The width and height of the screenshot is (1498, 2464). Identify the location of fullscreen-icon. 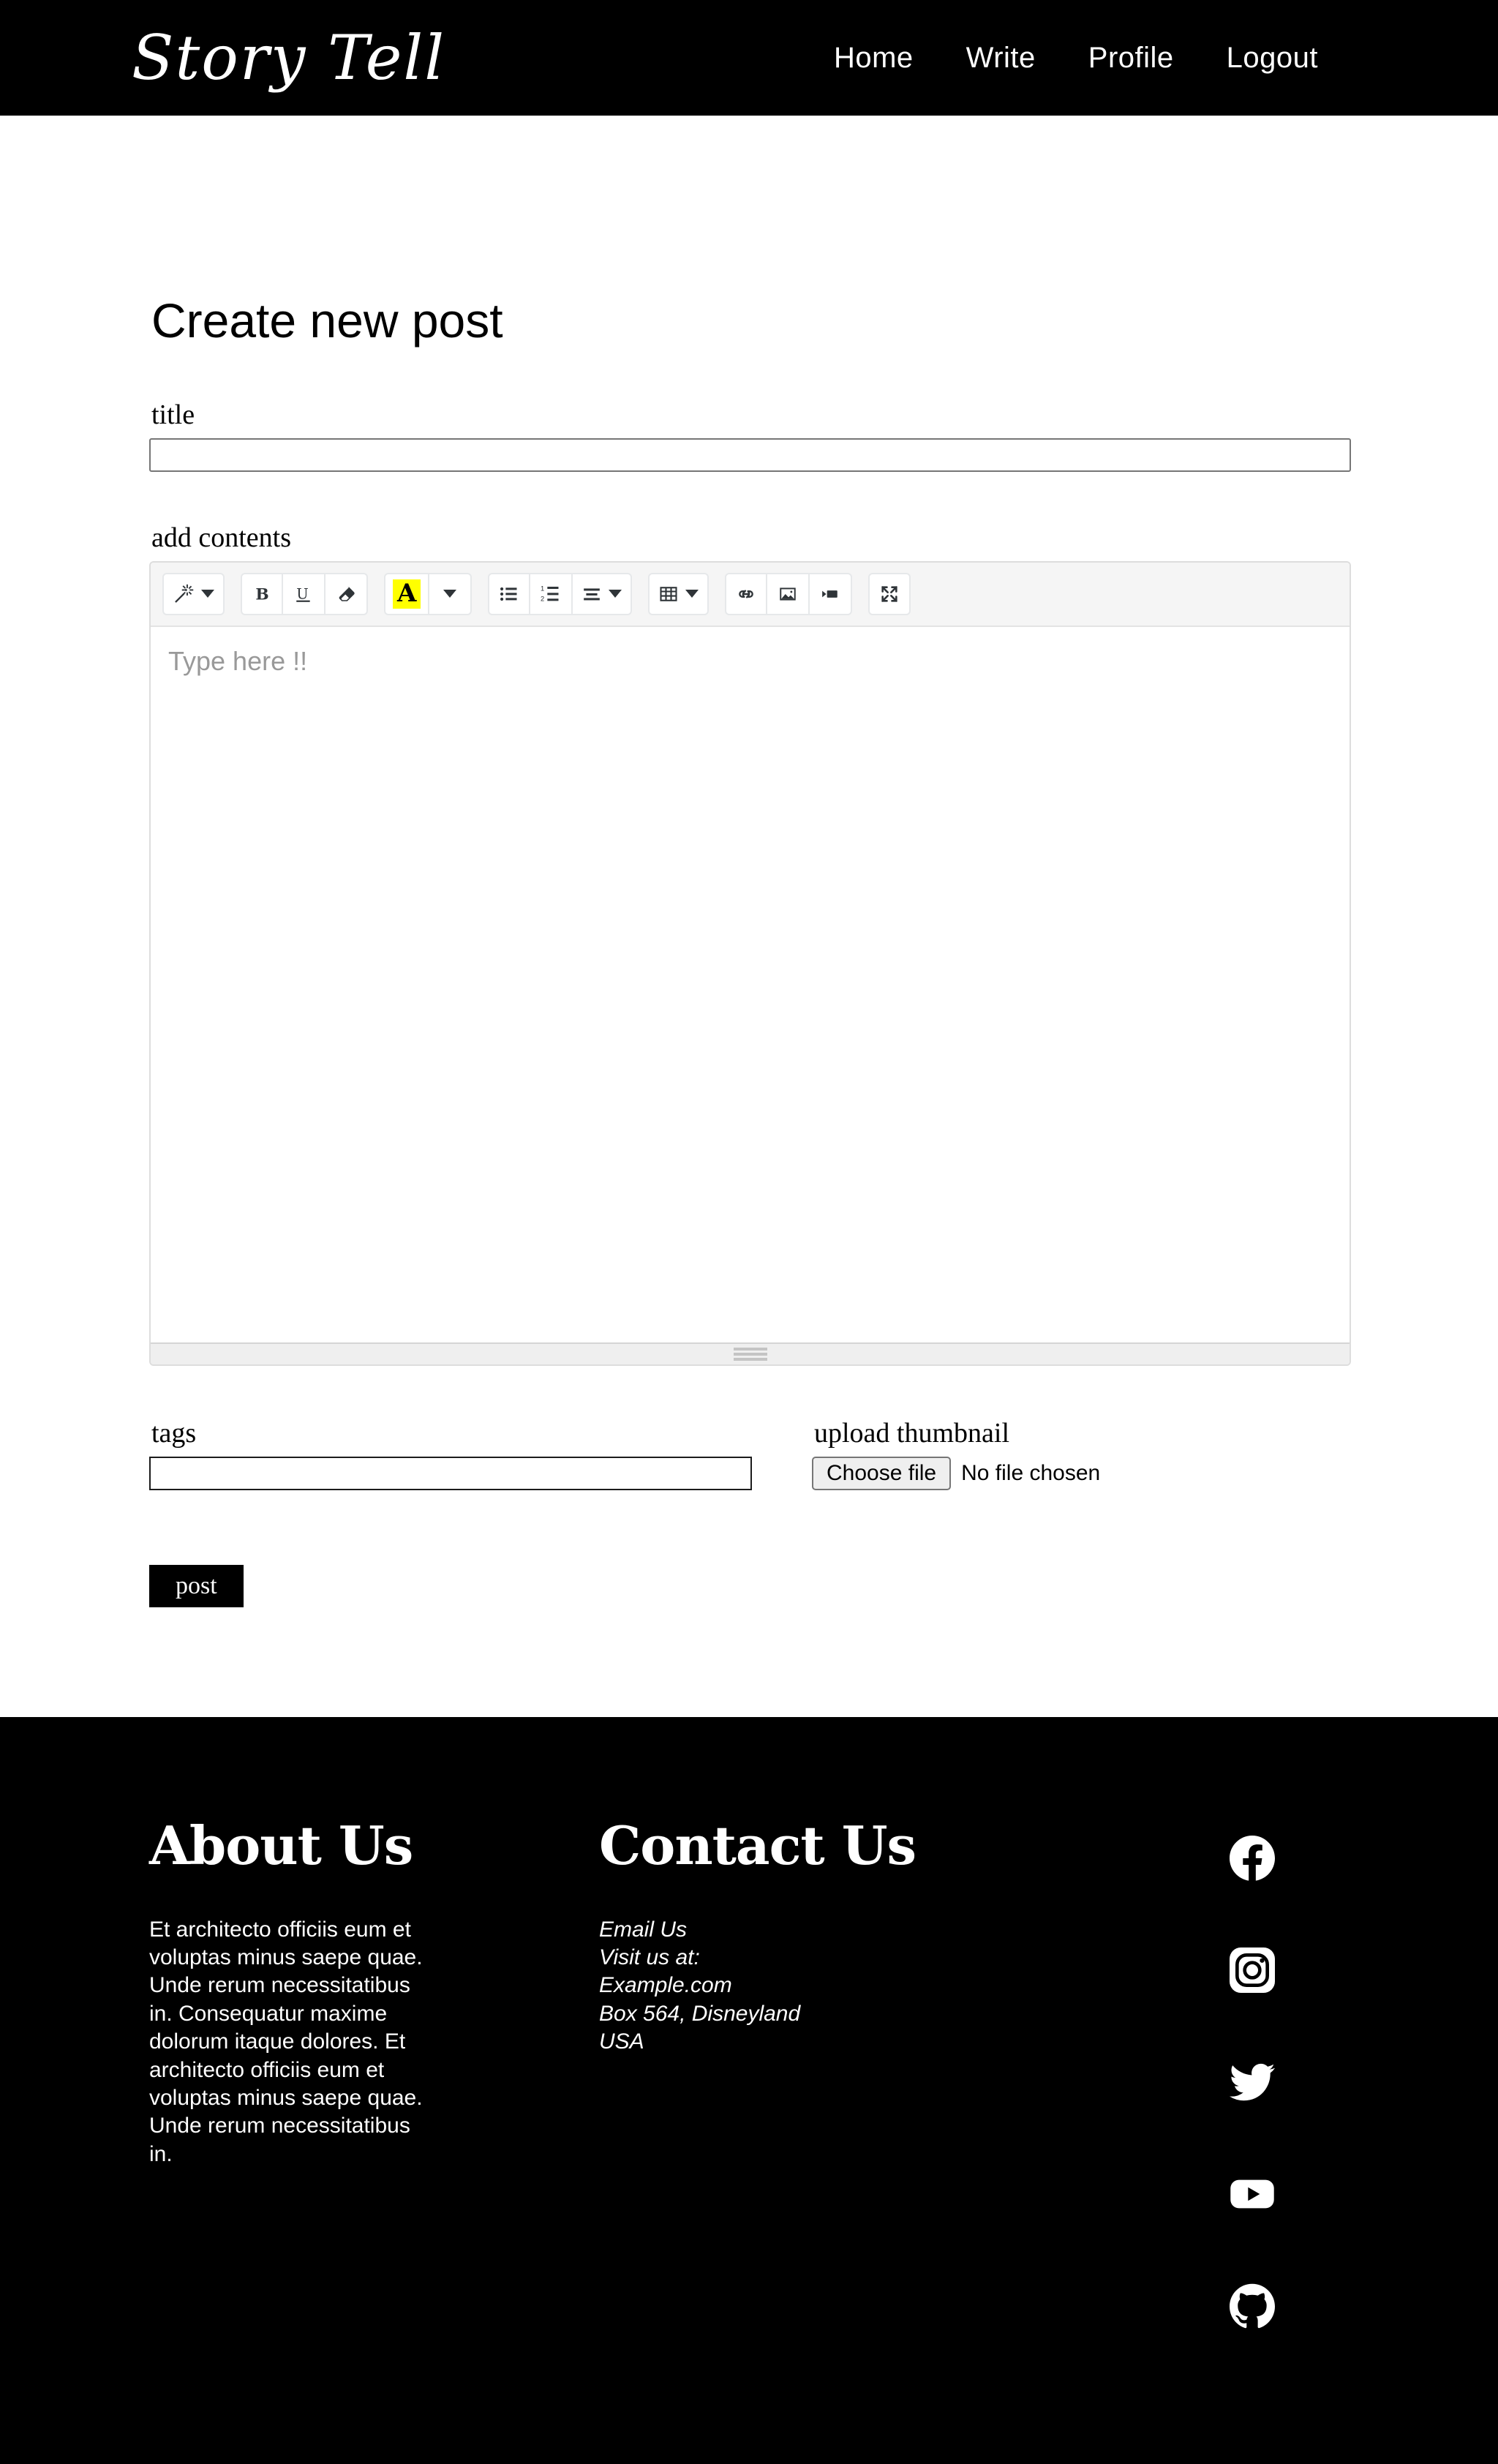
(889, 594).